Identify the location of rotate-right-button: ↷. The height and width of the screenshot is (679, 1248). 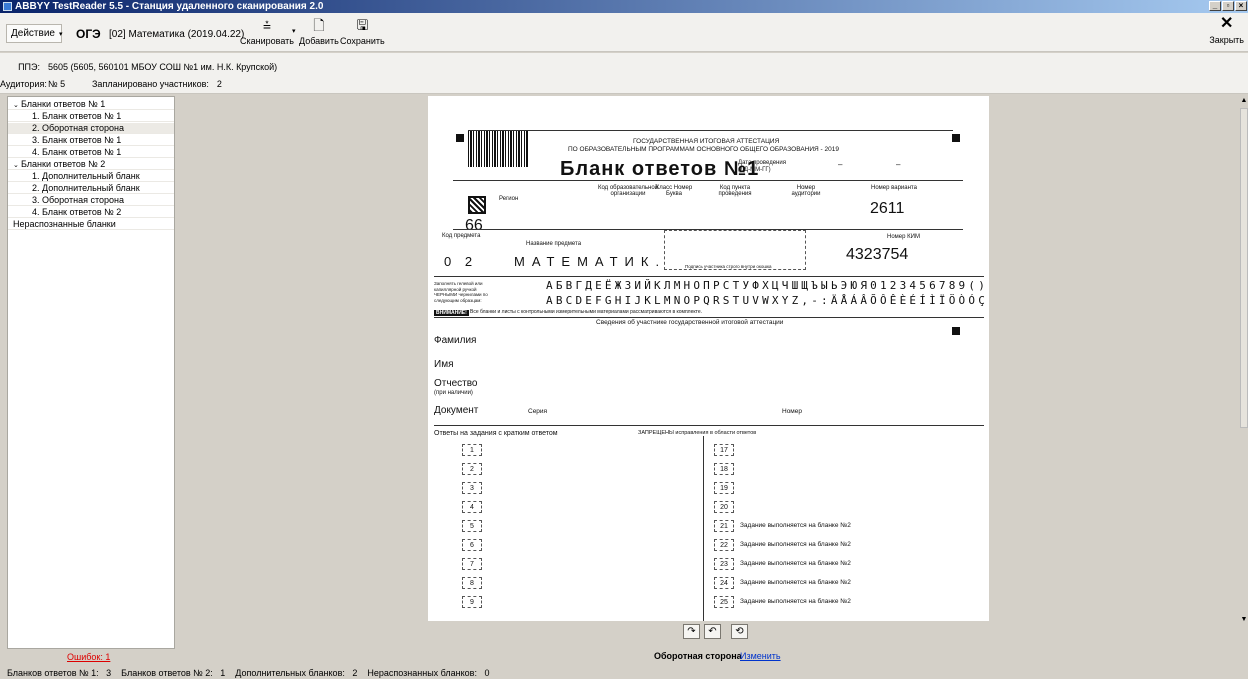
(691, 631).